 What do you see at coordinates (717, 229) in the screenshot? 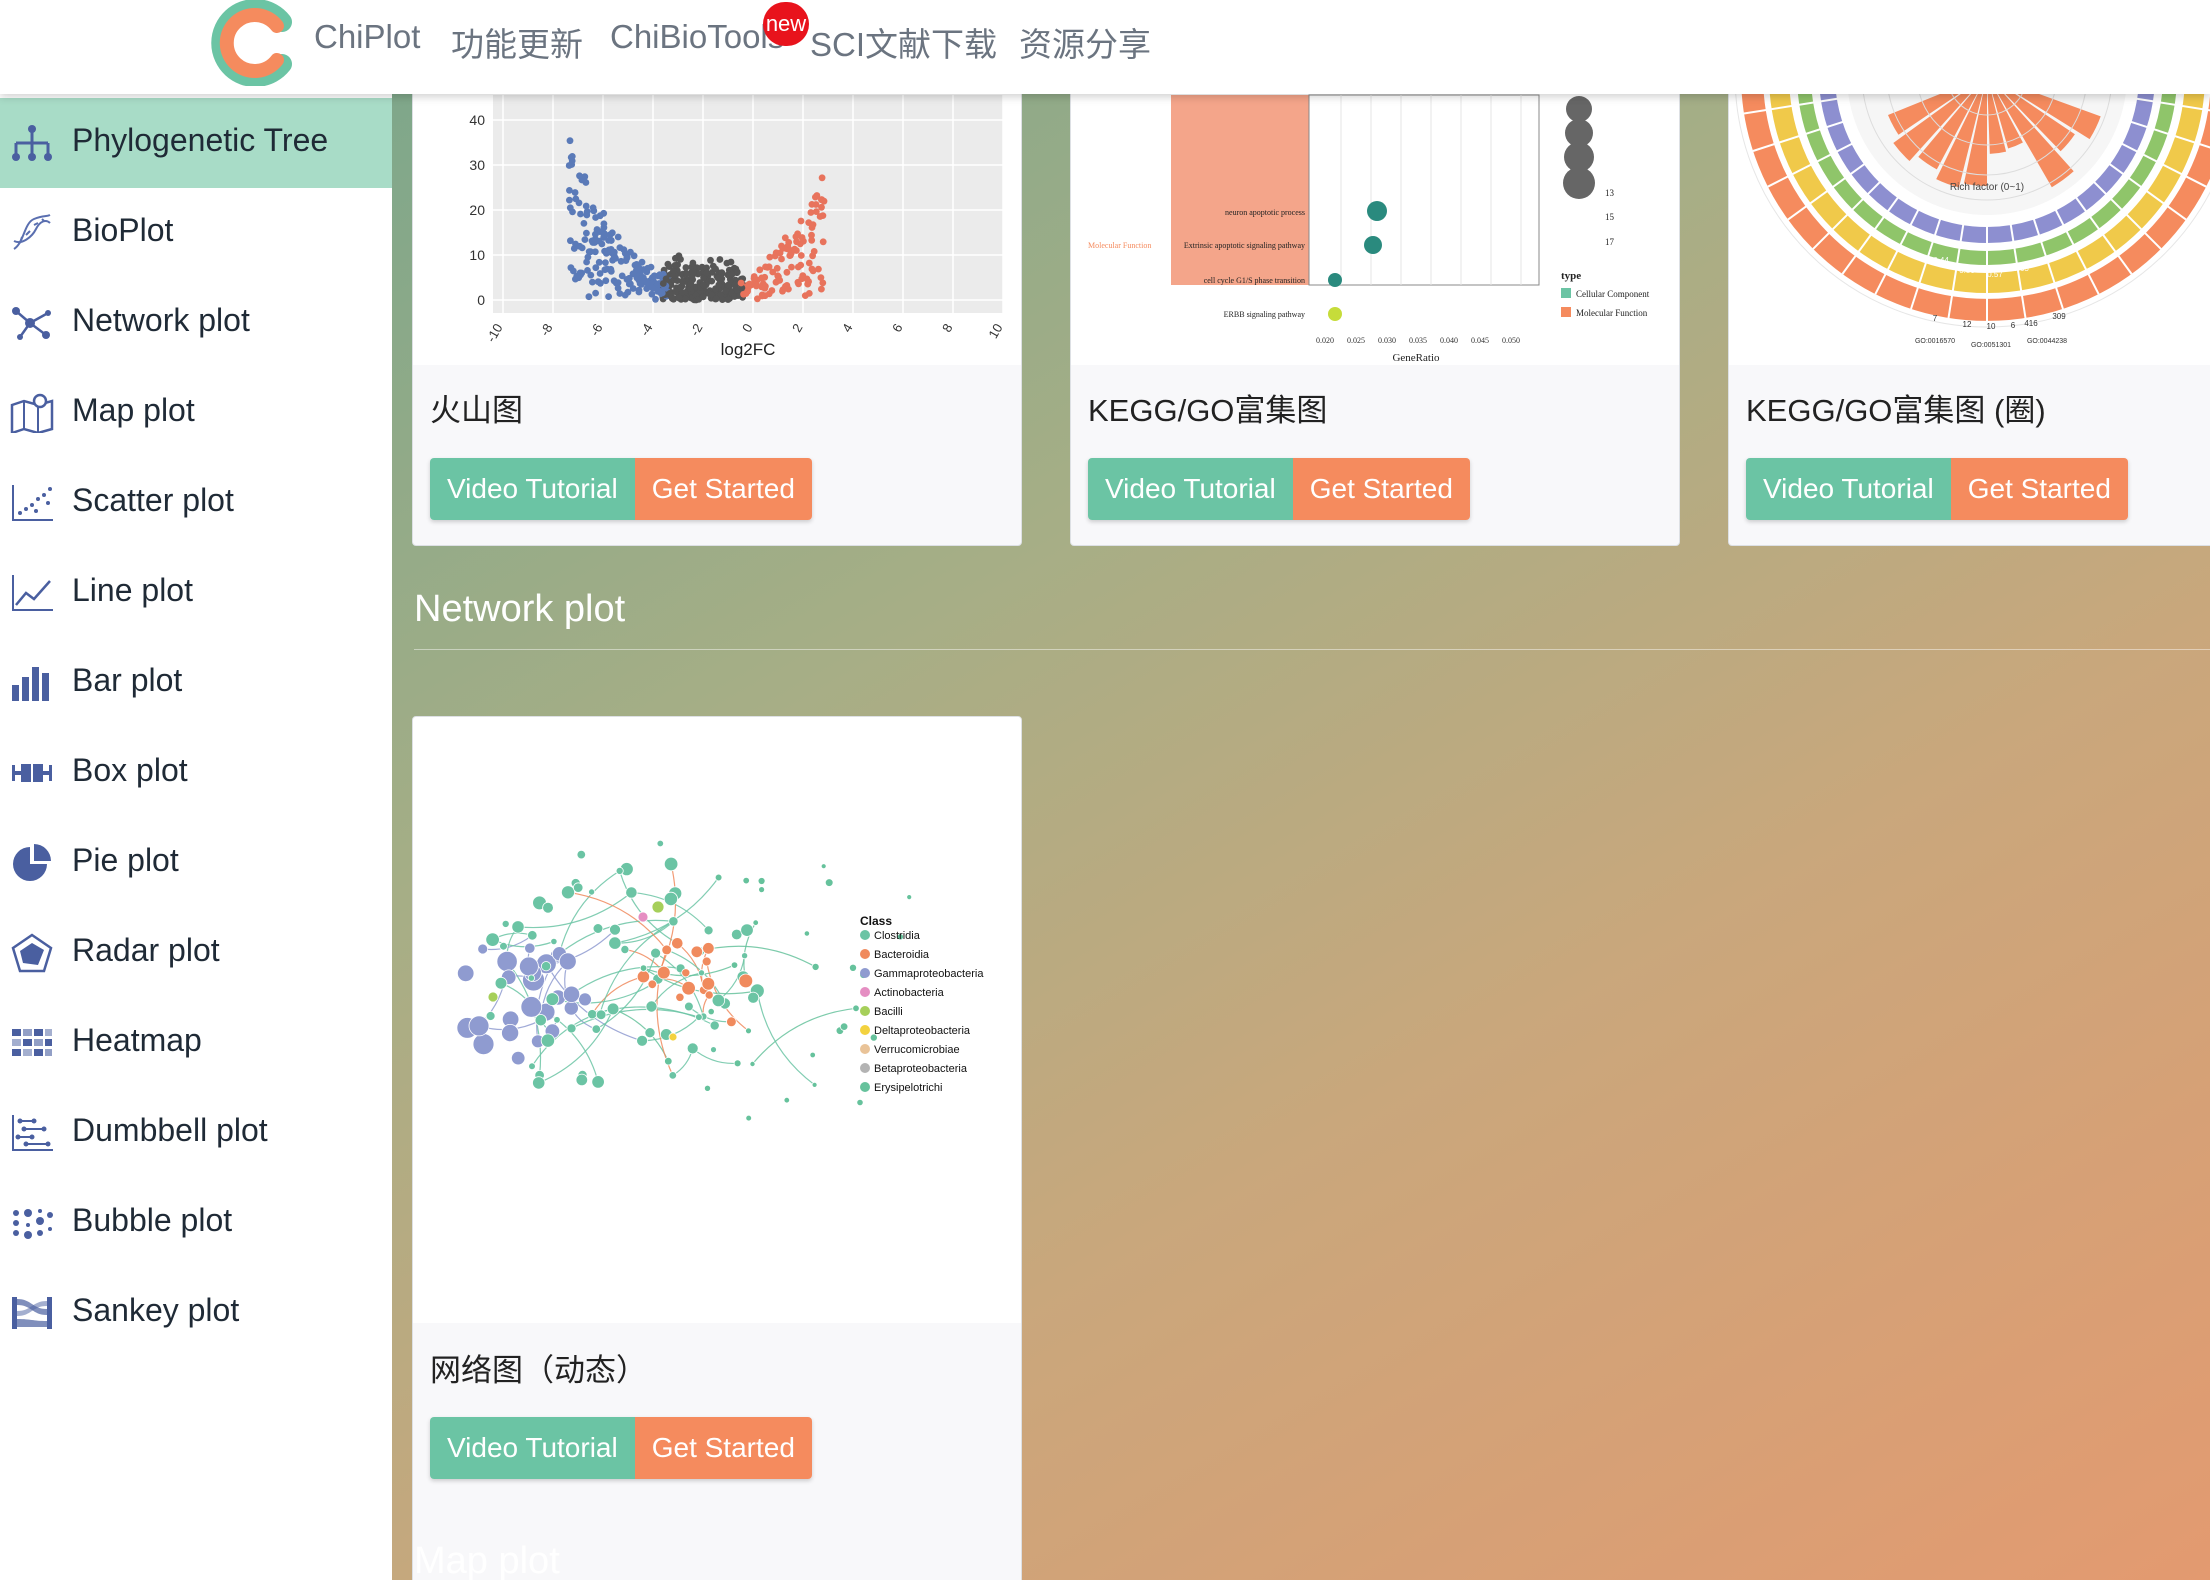
I see `volcano-plot-thumbnail: 40 30 20 10 0 -10 -8 -6 -4 -2 0 2 4 6 8 10 log2FC` at bounding box center [717, 229].